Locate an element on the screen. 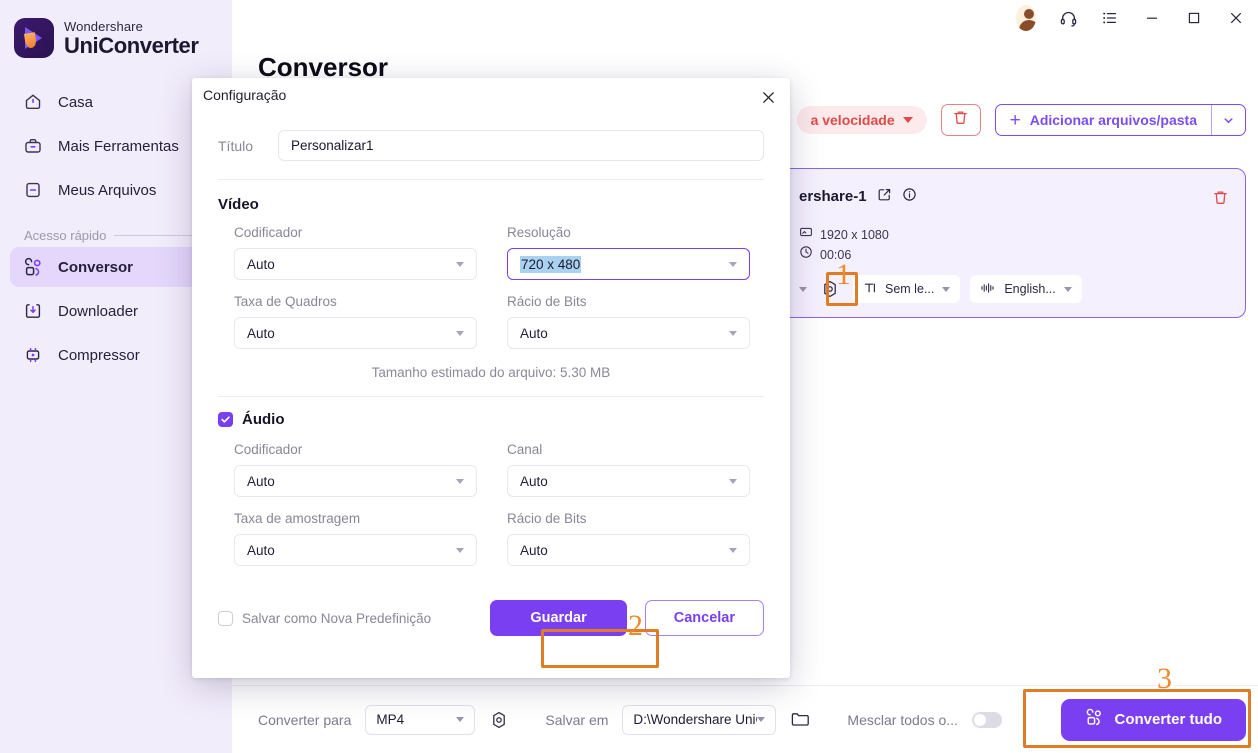 The height and width of the screenshot is (753, 1258). dialog-title: Configuração is located at coordinates (245, 95).